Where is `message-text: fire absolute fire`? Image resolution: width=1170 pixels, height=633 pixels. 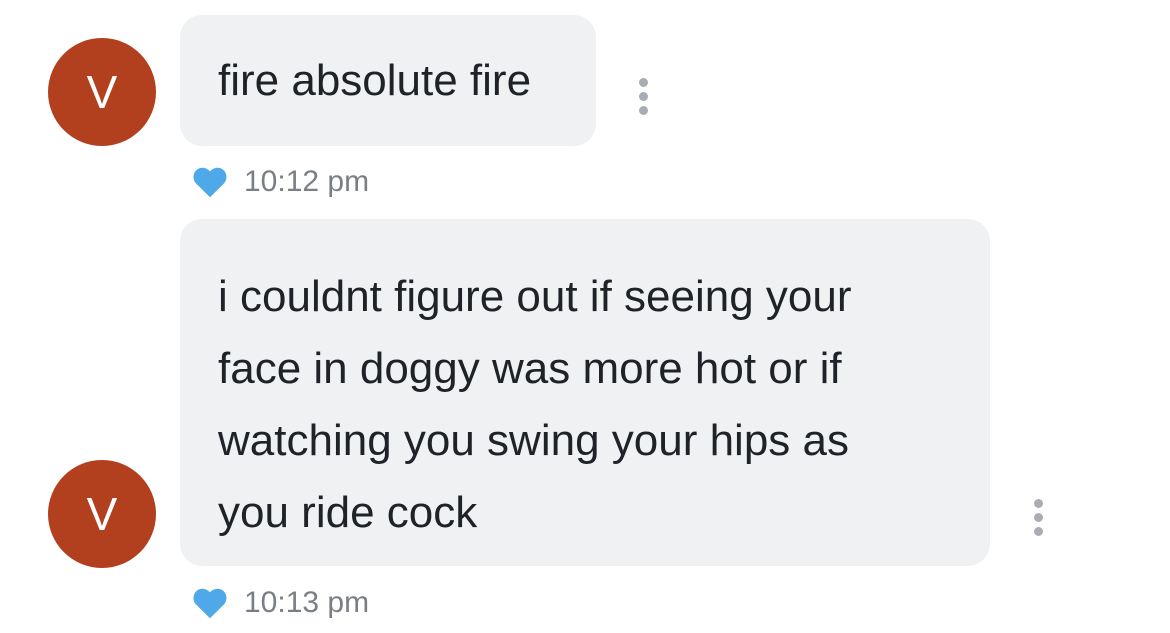
message-text: fire absolute fire is located at coordinates (375, 80).